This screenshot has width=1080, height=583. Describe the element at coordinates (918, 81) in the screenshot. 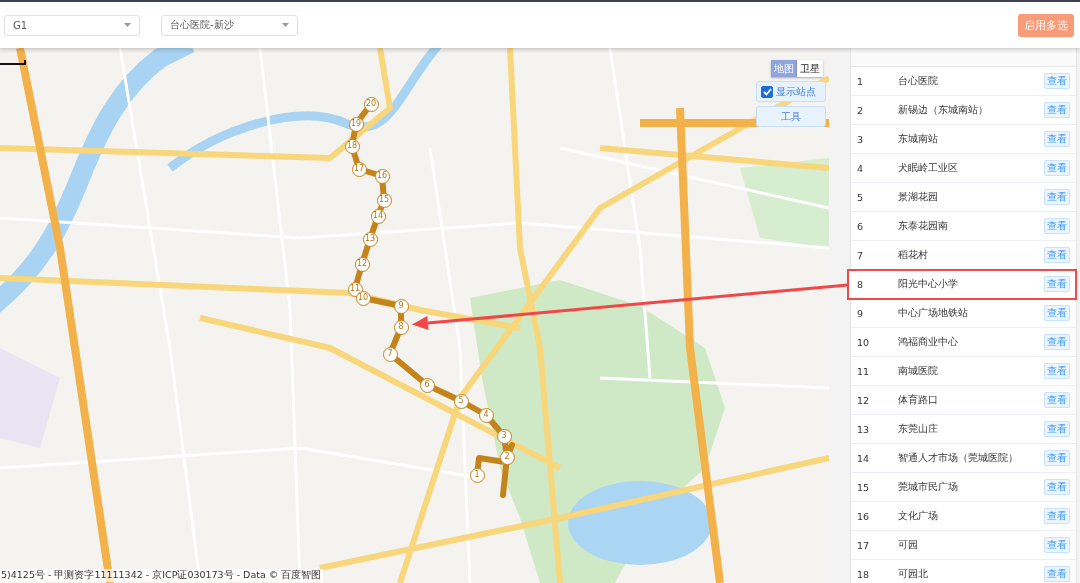

I see `station-name: 台心医院` at that location.